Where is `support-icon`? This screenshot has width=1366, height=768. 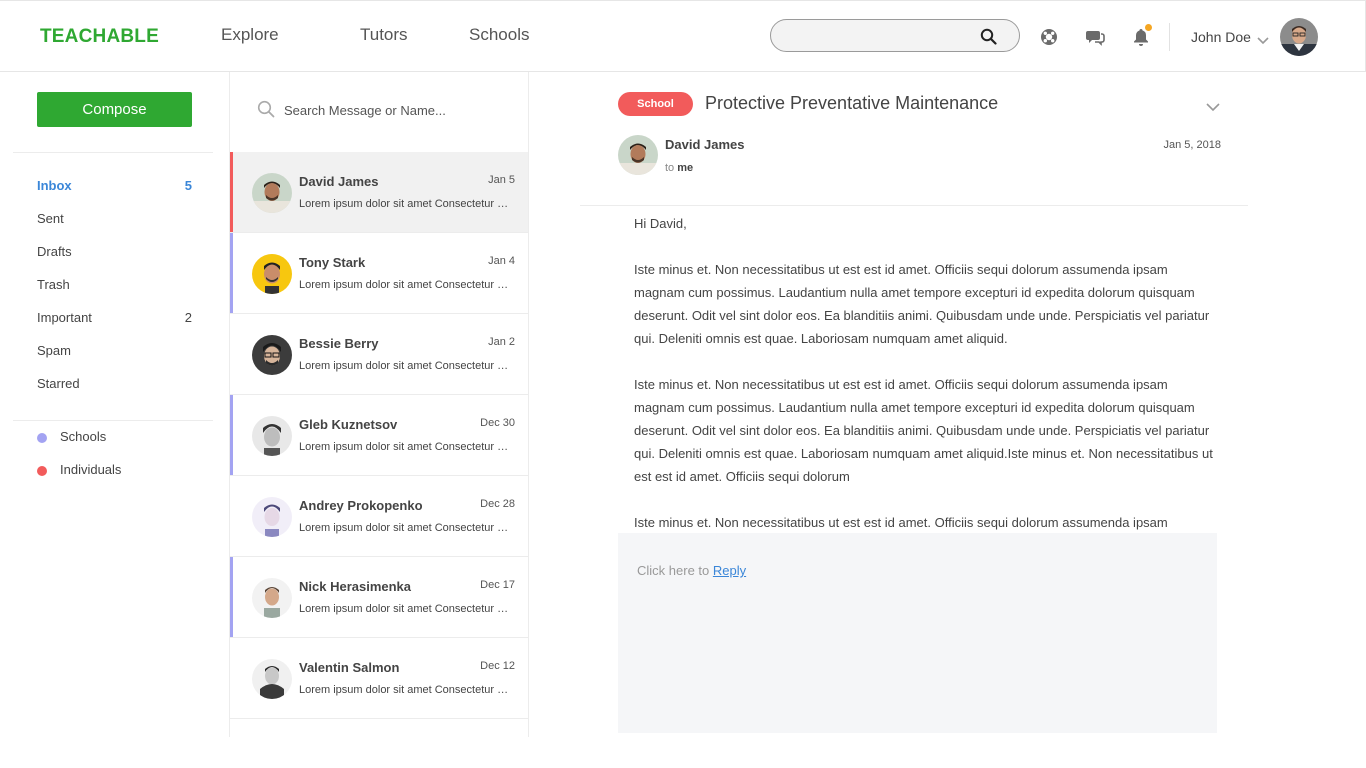
support-icon is located at coordinates (1049, 37).